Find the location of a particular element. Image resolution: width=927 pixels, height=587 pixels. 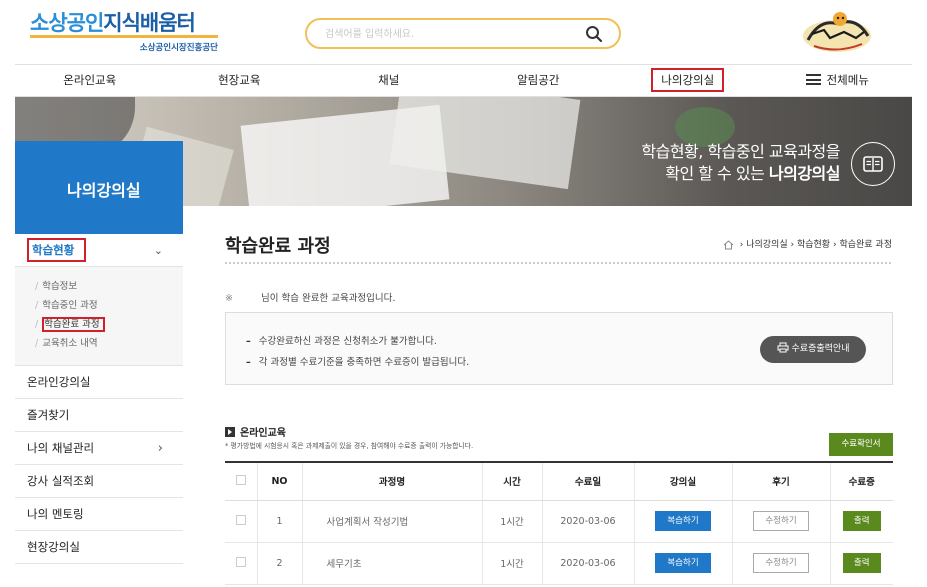

title-divider is located at coordinates (559, 263).